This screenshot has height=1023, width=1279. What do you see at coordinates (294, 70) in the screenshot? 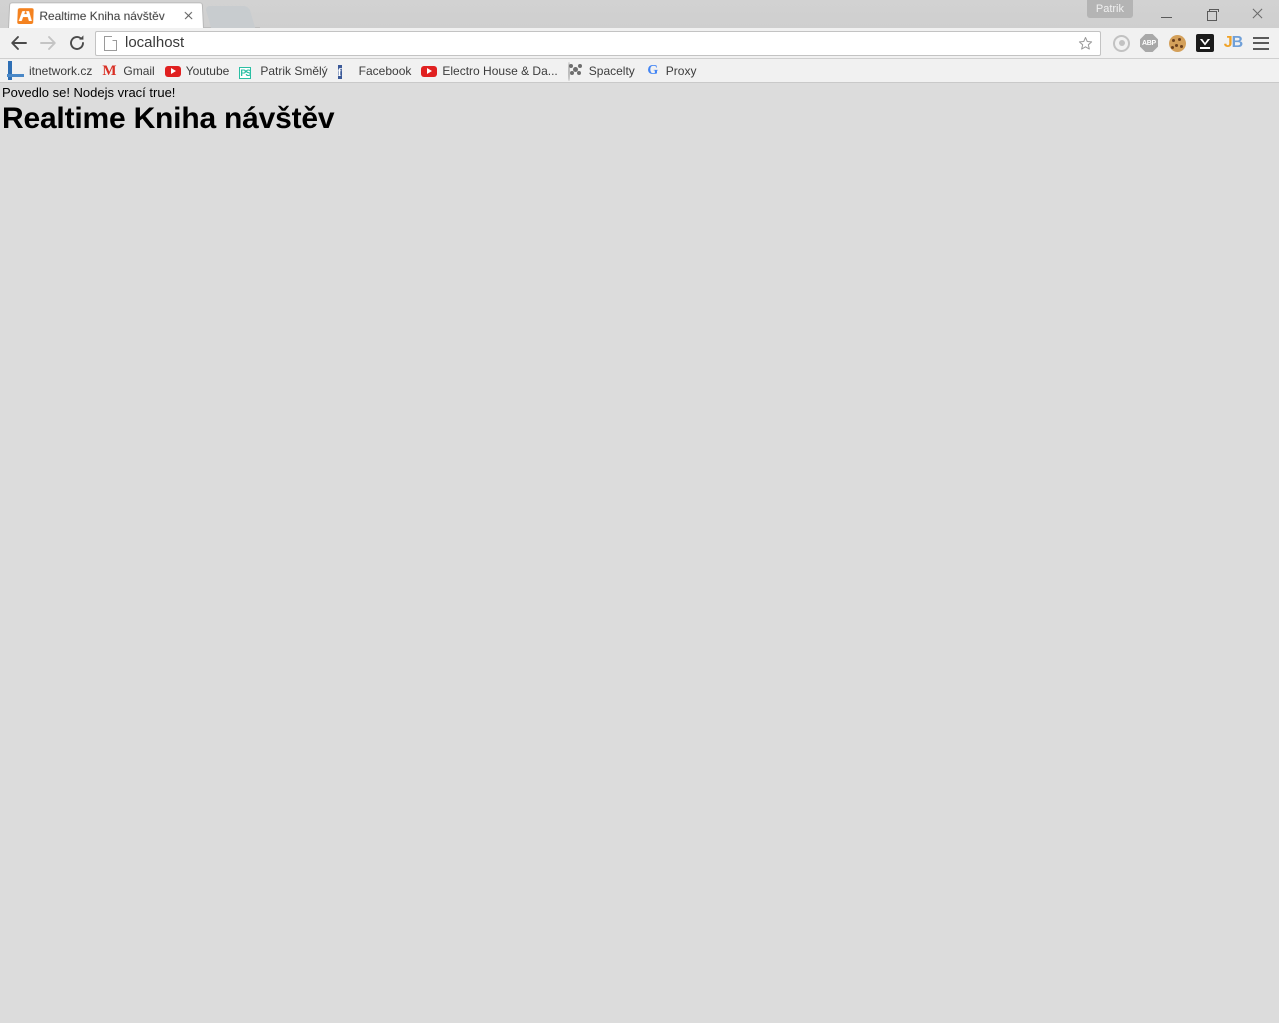
I see `bookmark-label: Patrik Smělý` at bounding box center [294, 70].